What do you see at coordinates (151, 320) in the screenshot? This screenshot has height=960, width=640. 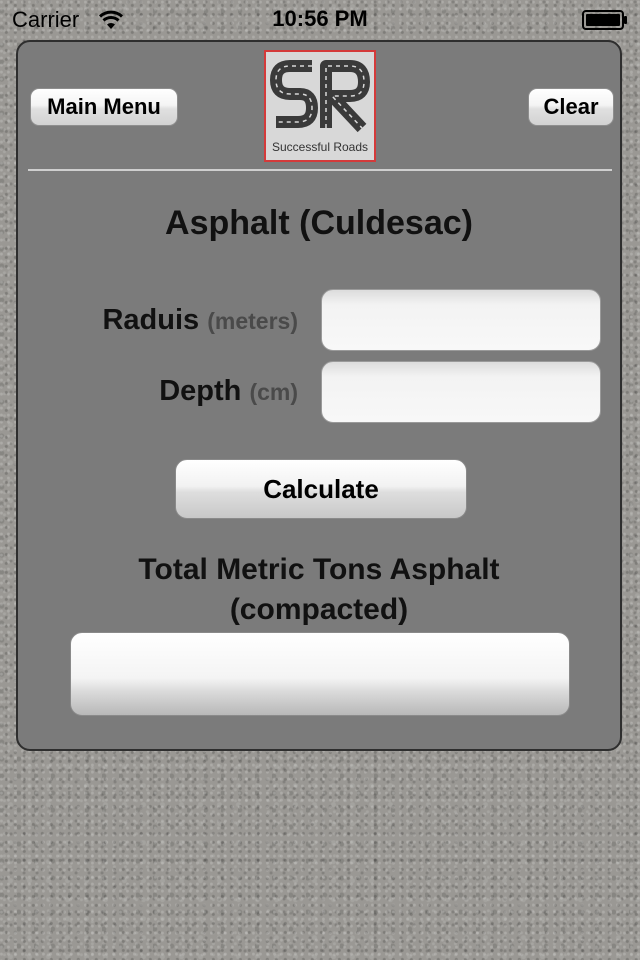 I see `radius-label-text: Raduis` at bounding box center [151, 320].